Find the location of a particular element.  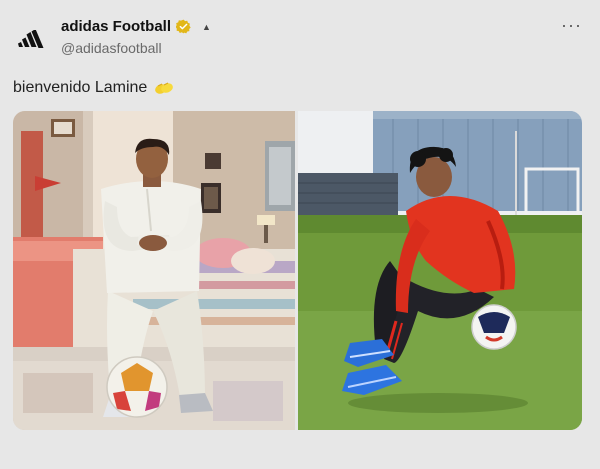

tweet-text-row: bienvenido Lamine is located at coordinates (93, 88).